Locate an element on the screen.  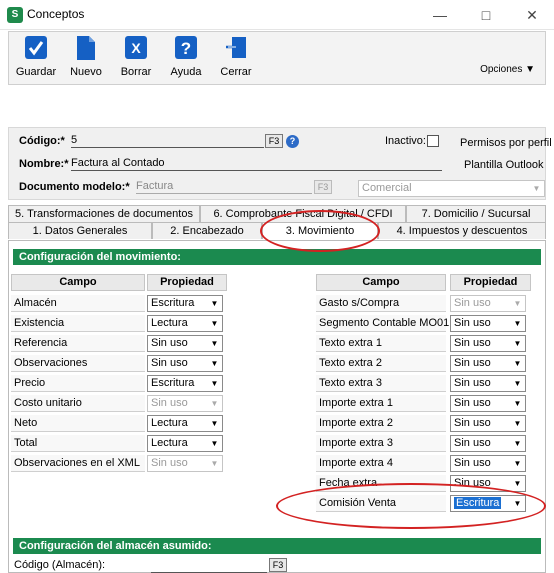
new-button: Nuevo is located at coordinates (86, 59).